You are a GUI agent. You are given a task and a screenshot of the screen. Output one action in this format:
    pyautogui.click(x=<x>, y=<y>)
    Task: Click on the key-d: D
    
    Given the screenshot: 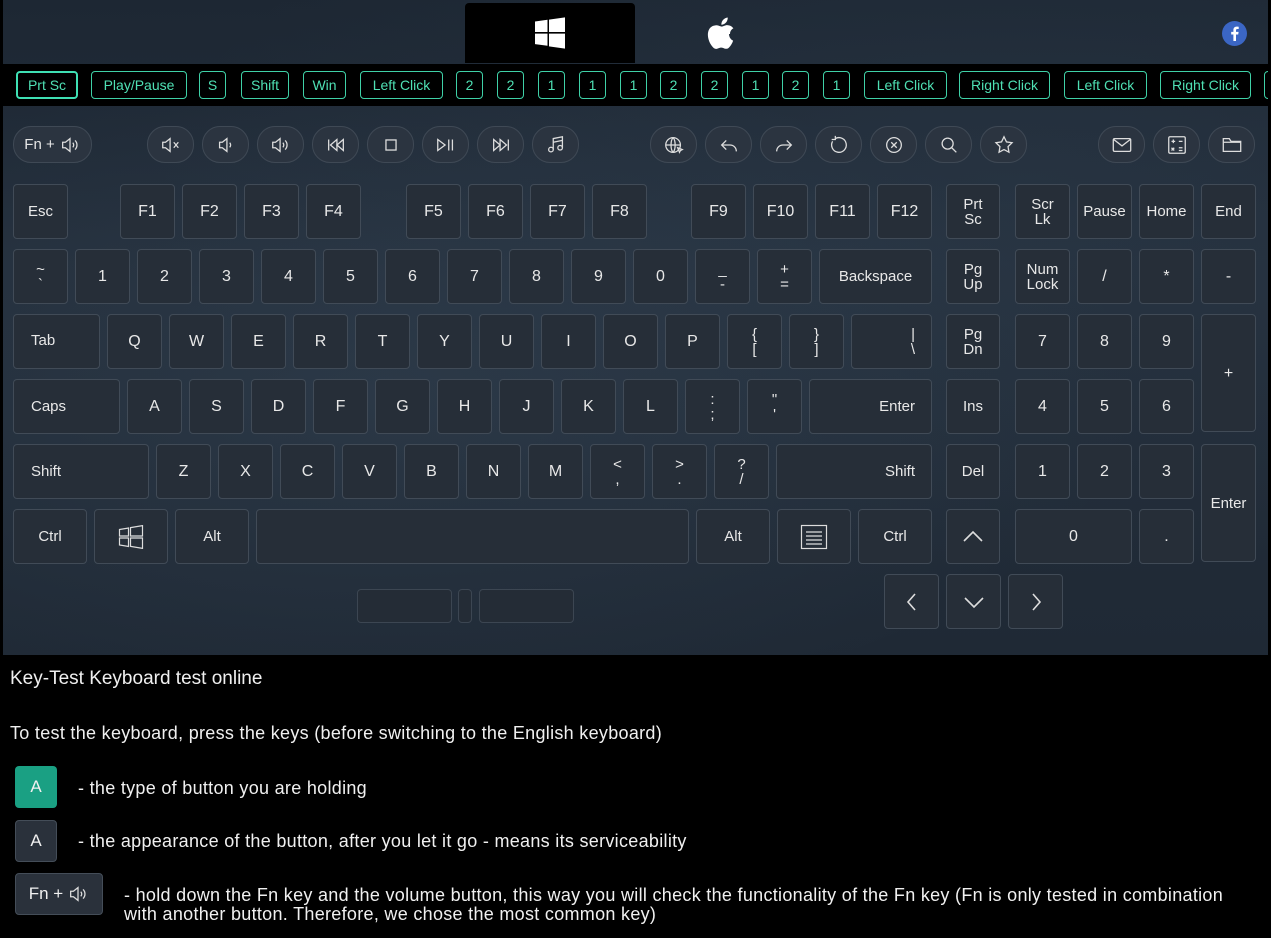 What is the action you would take?
    pyautogui.click(x=278, y=406)
    